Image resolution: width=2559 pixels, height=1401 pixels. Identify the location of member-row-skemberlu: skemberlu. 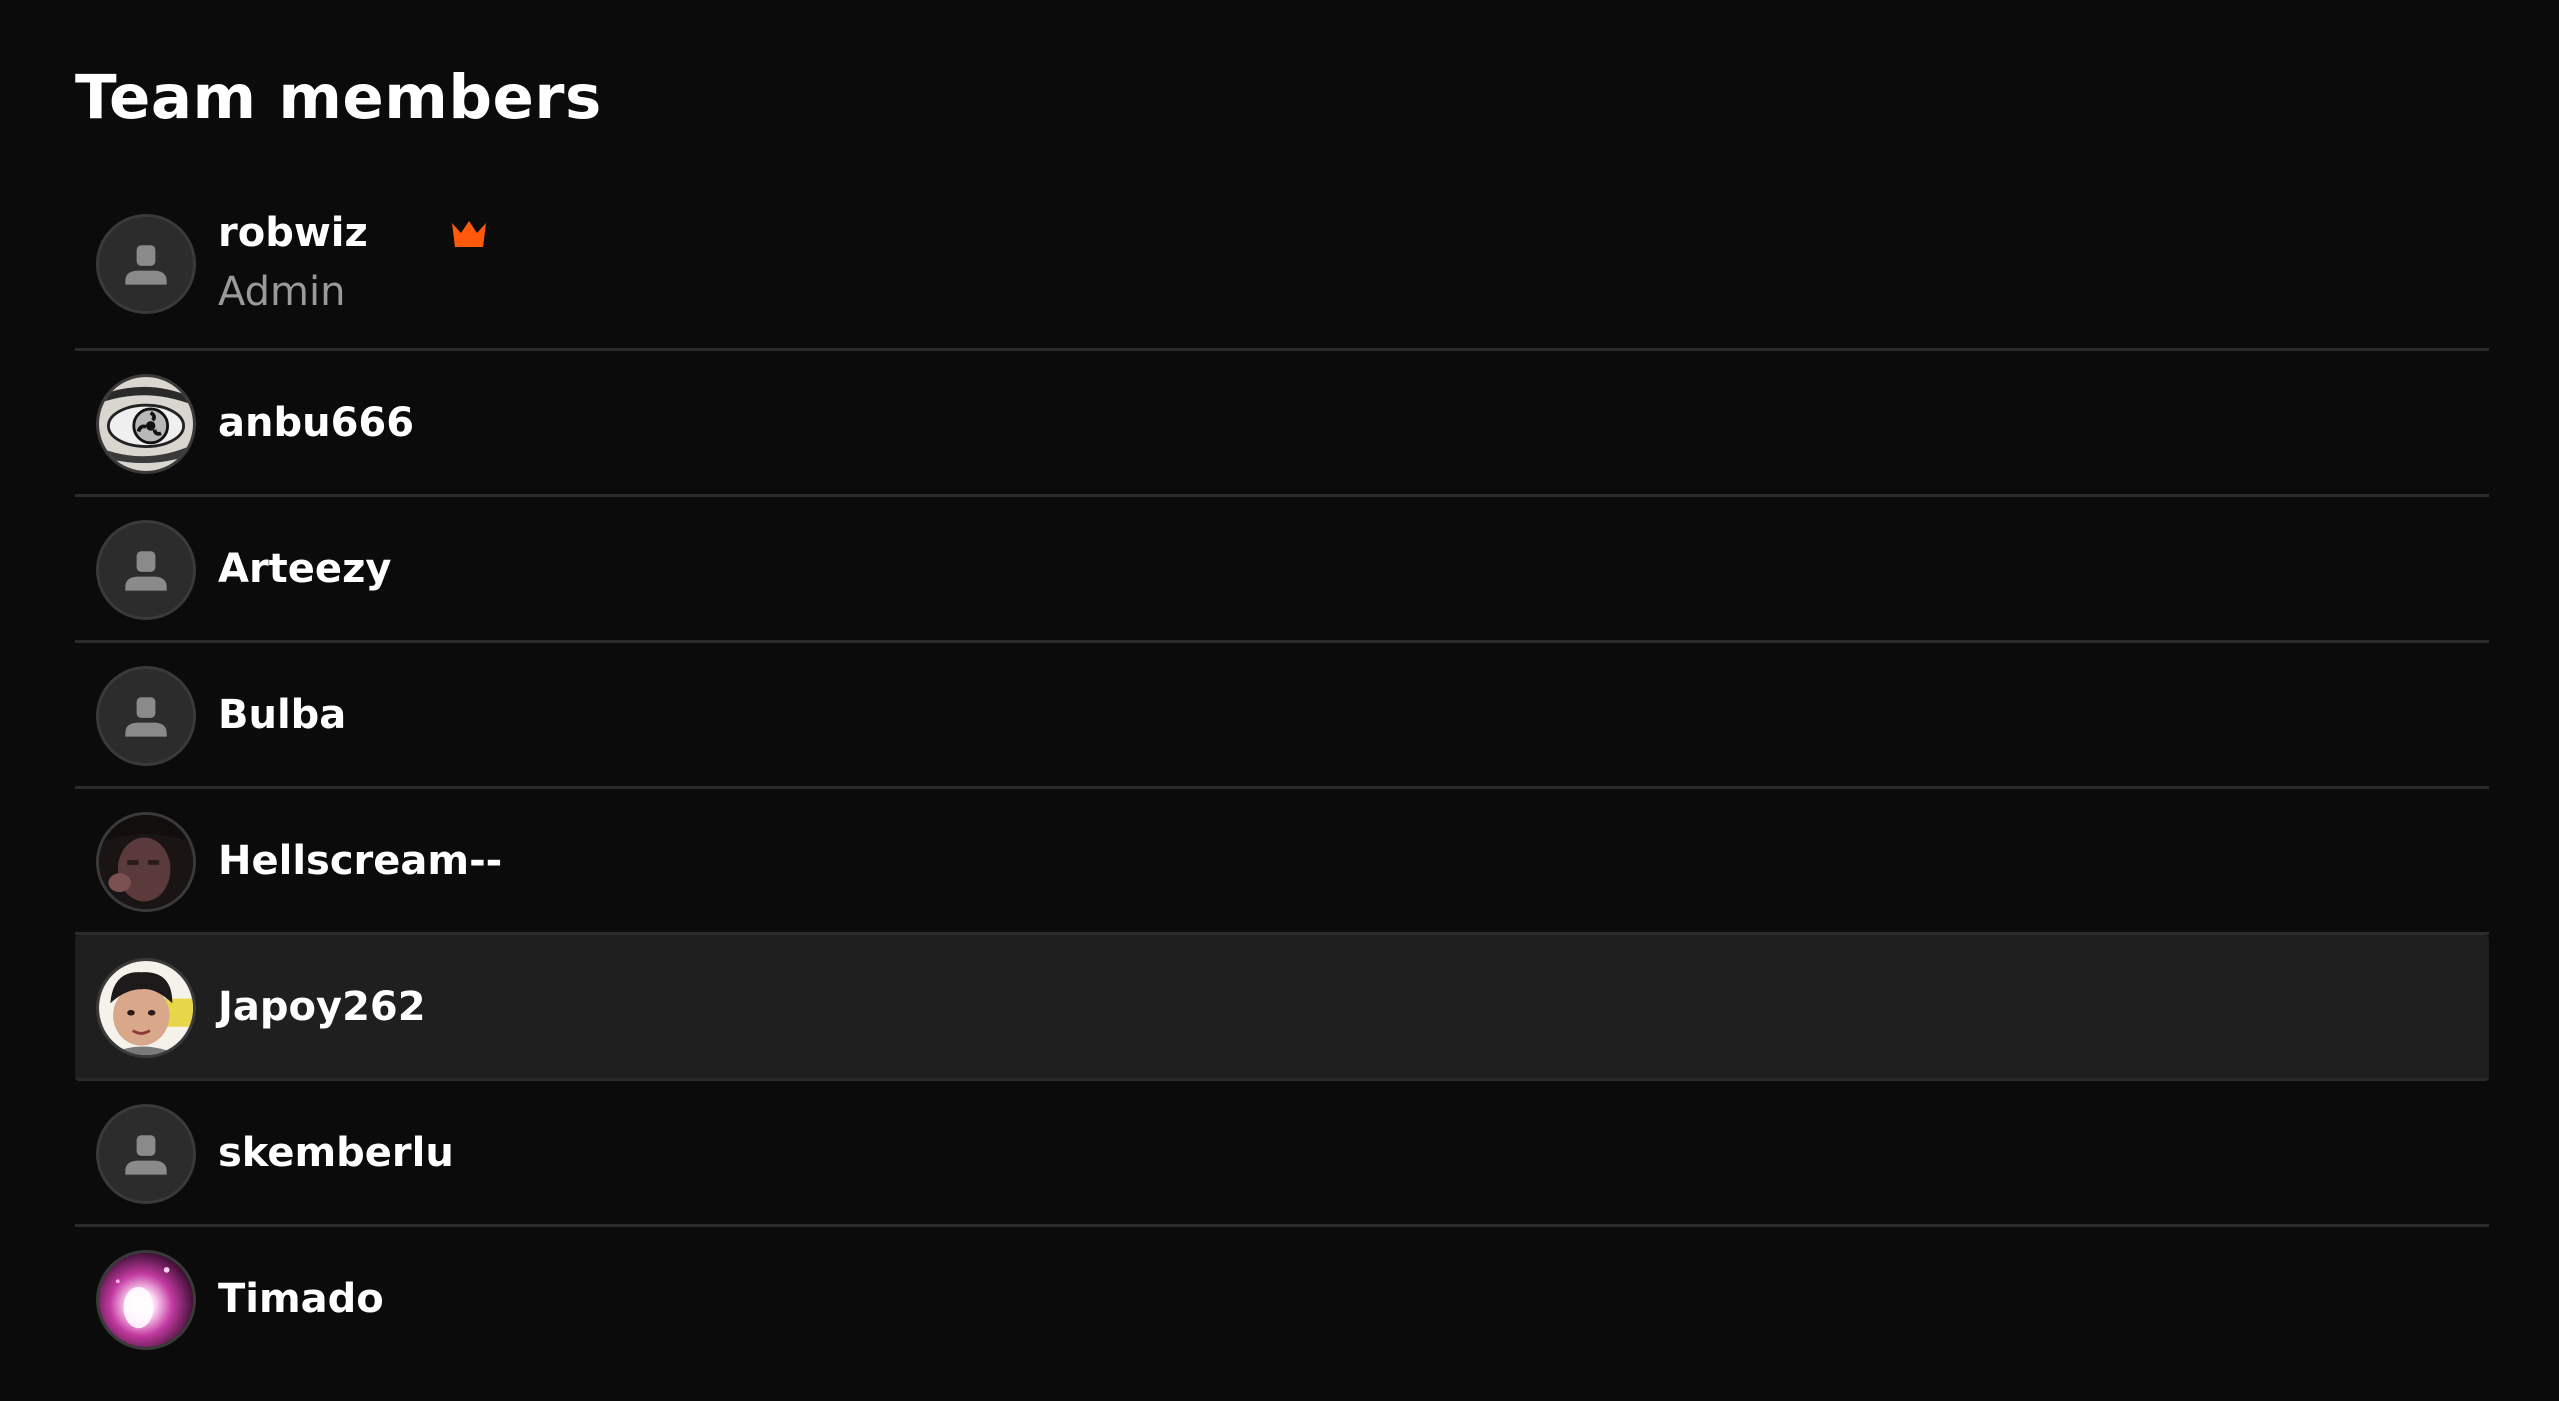
(1282, 1154).